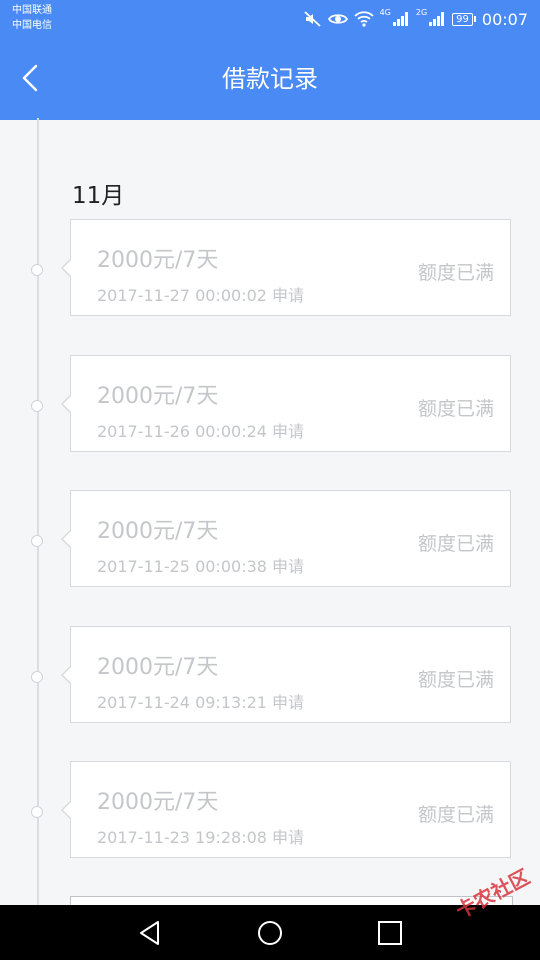 The height and width of the screenshot is (960, 540). What do you see at coordinates (201, 295) in the screenshot?
I see `apply-date: 2017-11-27 00:00:02 申请` at bounding box center [201, 295].